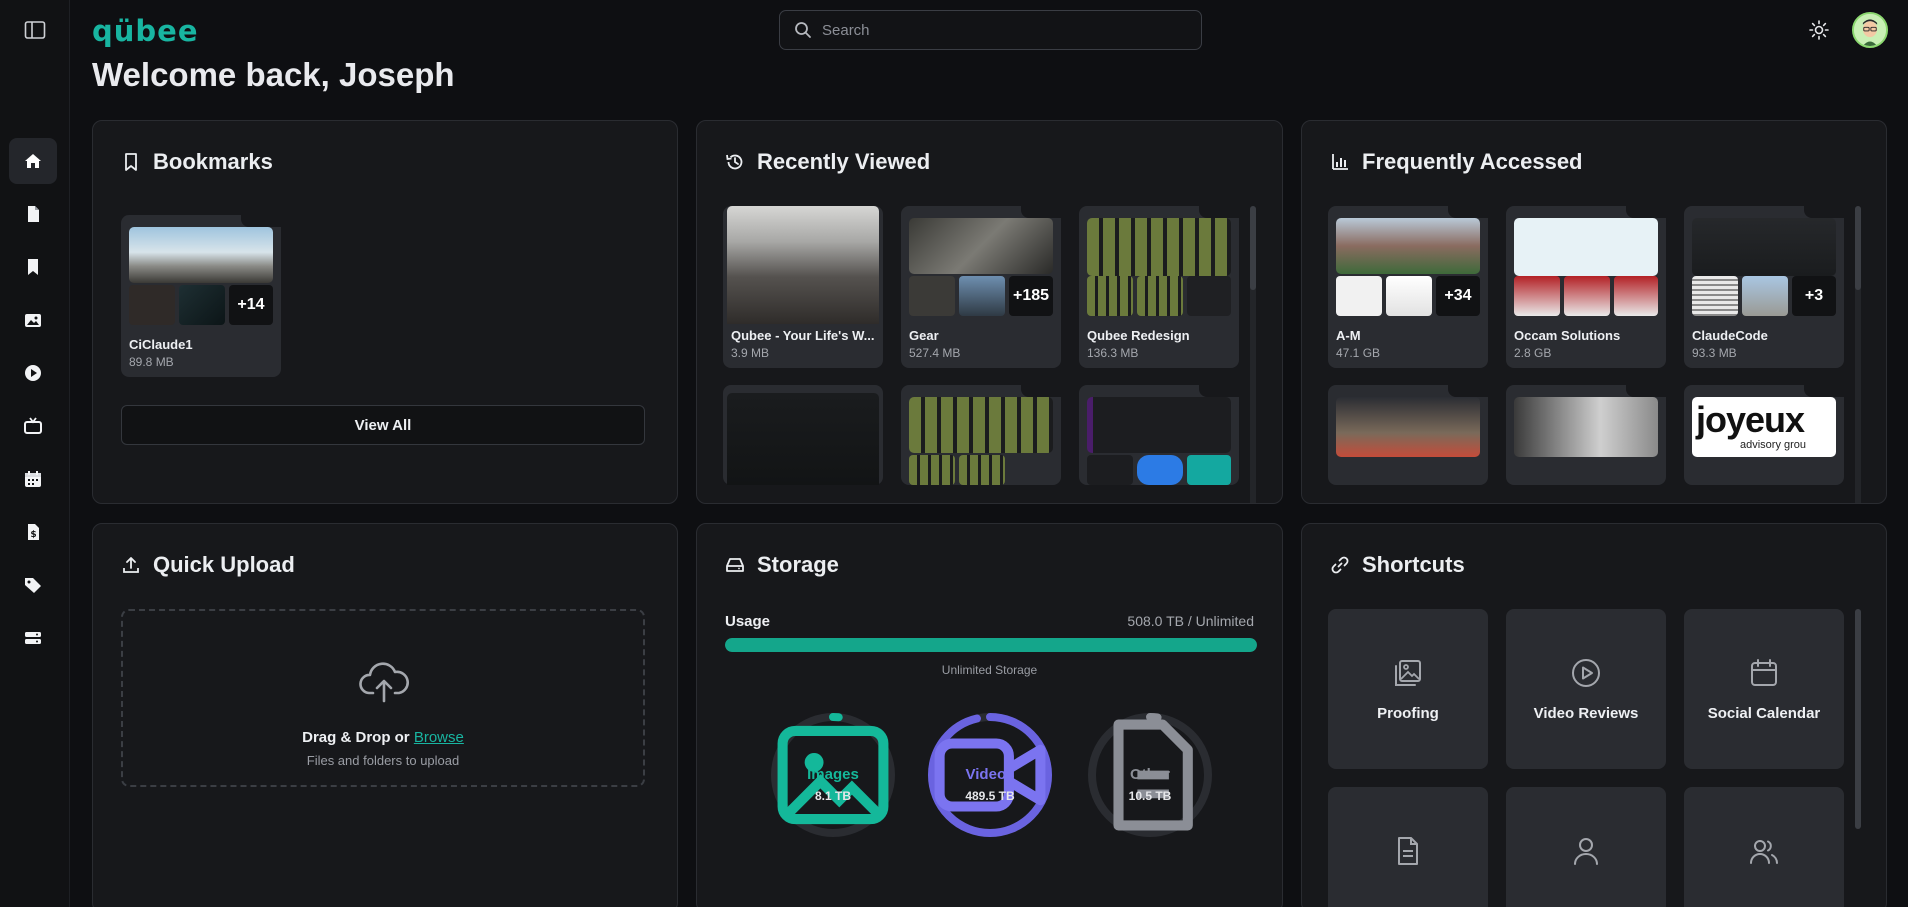 This screenshot has height=907, width=1908. Describe the element at coordinates (439, 737) in the screenshot. I see `browse-link: Browse` at that location.